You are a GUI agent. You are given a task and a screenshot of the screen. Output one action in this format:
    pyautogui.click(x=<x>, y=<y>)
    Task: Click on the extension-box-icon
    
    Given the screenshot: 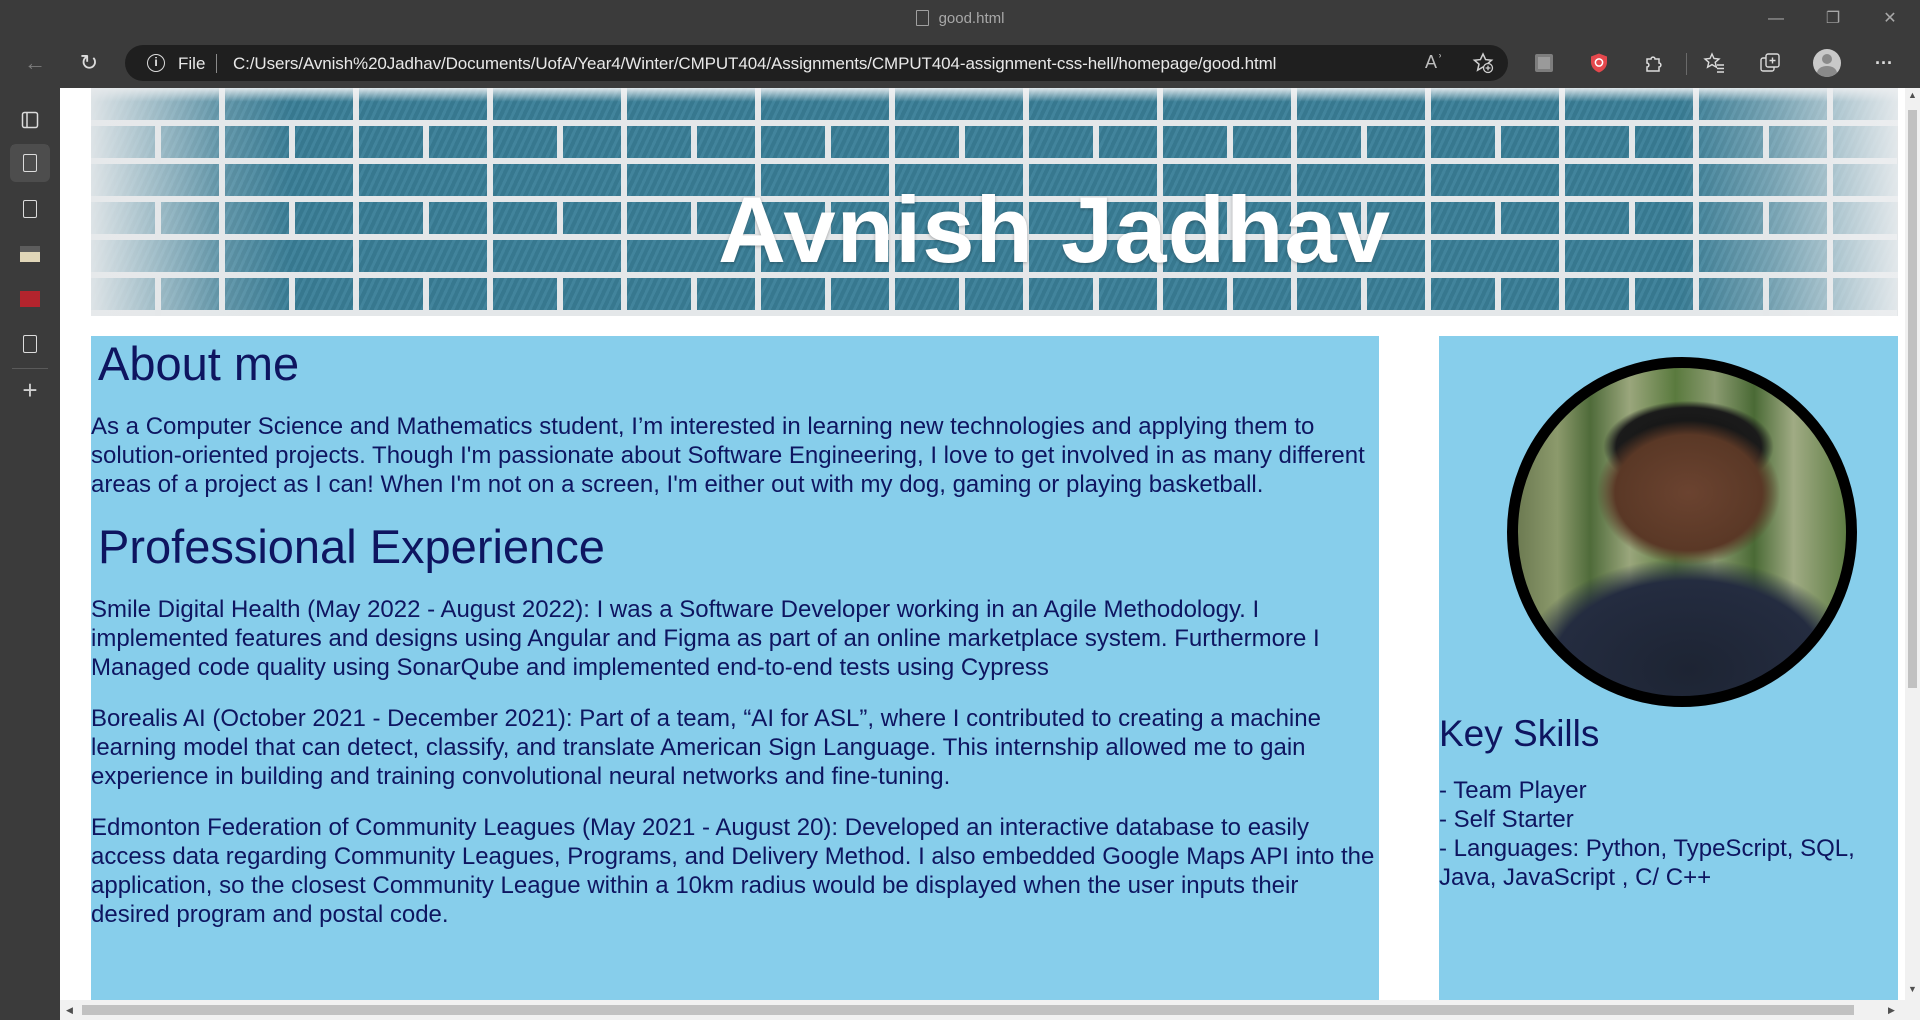 What is the action you would take?
    pyautogui.click(x=1544, y=63)
    